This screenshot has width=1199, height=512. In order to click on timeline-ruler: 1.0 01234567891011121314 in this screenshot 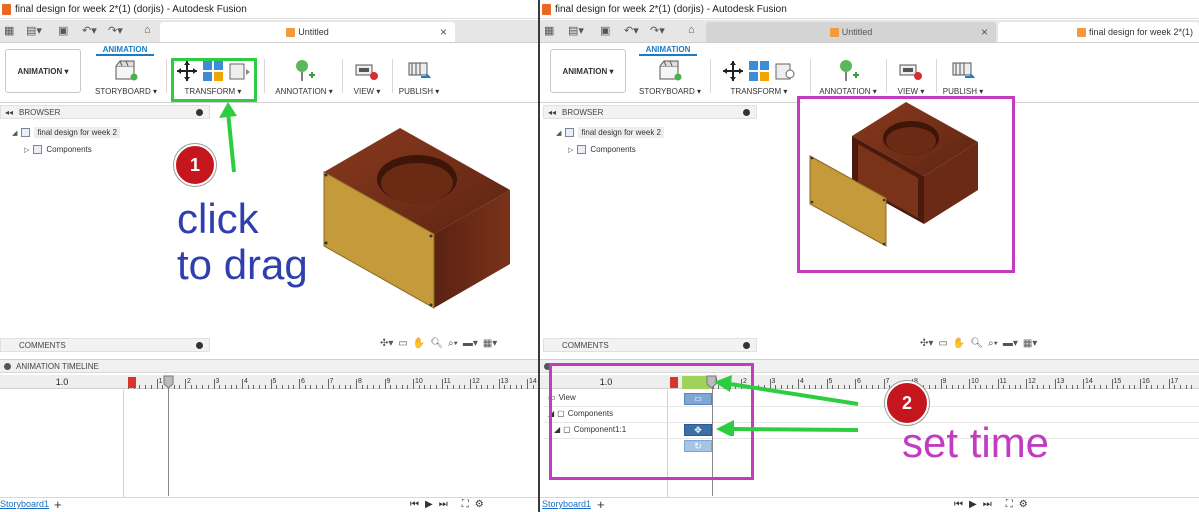, I will do `click(269, 382)`.